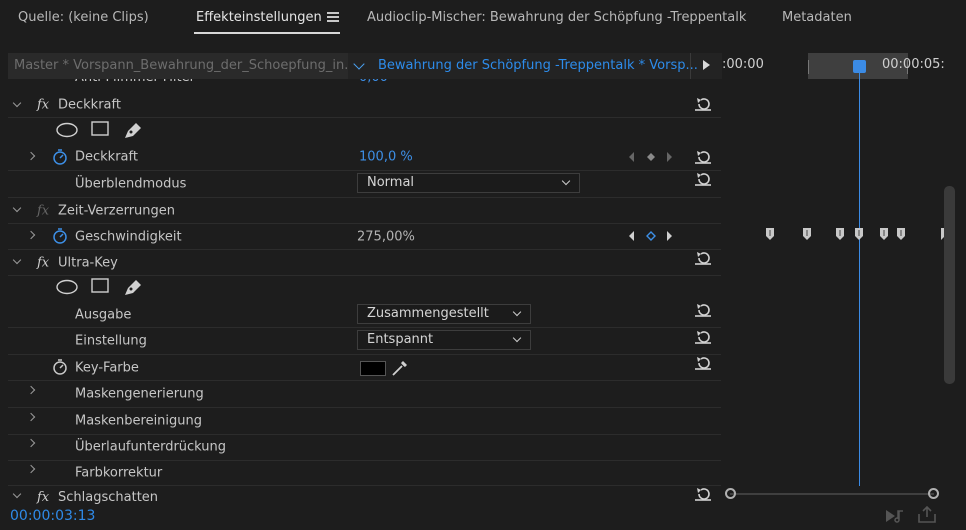 The image size is (966, 530). I want to click on setting-value: Entspannt, so click(400, 339).